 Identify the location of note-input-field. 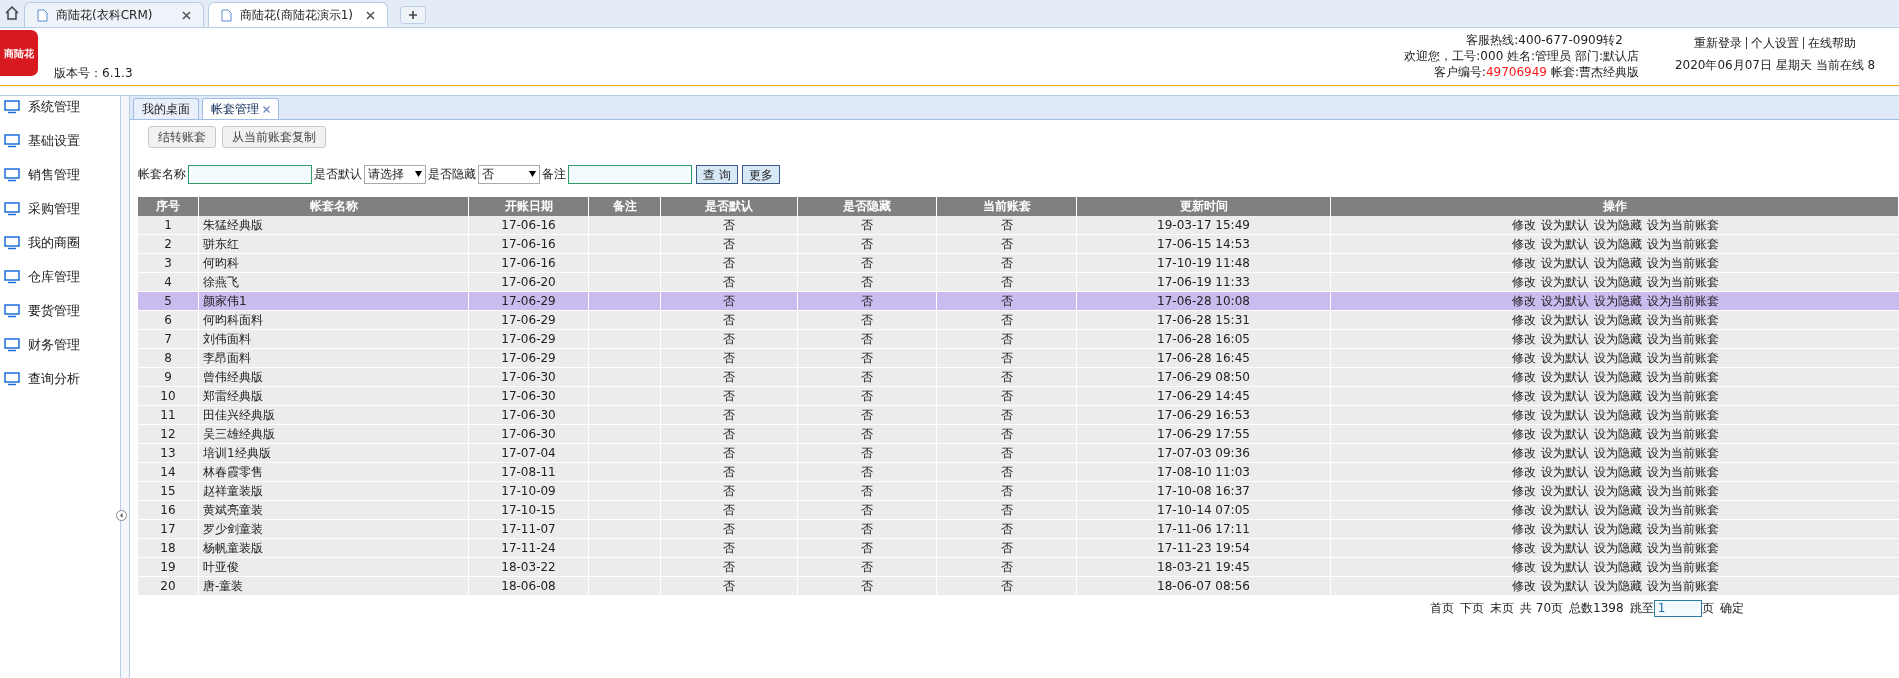
(630, 174).